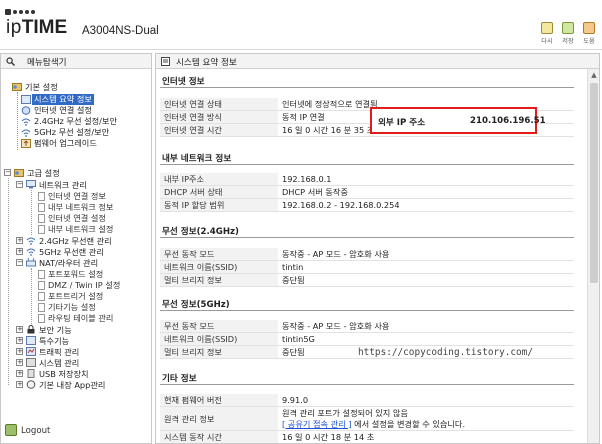 The height and width of the screenshot is (444, 602). I want to click on help-button: 도움, so click(589, 35).